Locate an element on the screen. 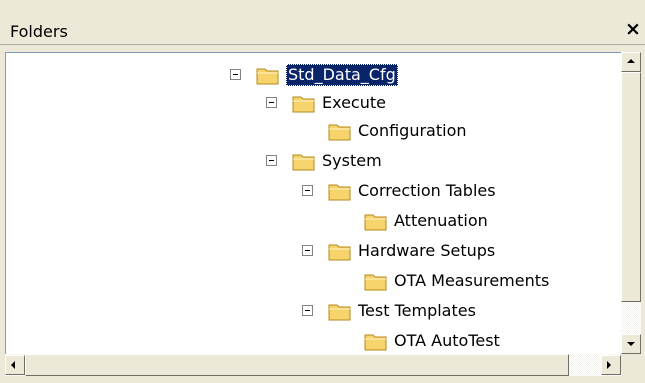  vertical-scroll-thumb is located at coordinates (631, 187).